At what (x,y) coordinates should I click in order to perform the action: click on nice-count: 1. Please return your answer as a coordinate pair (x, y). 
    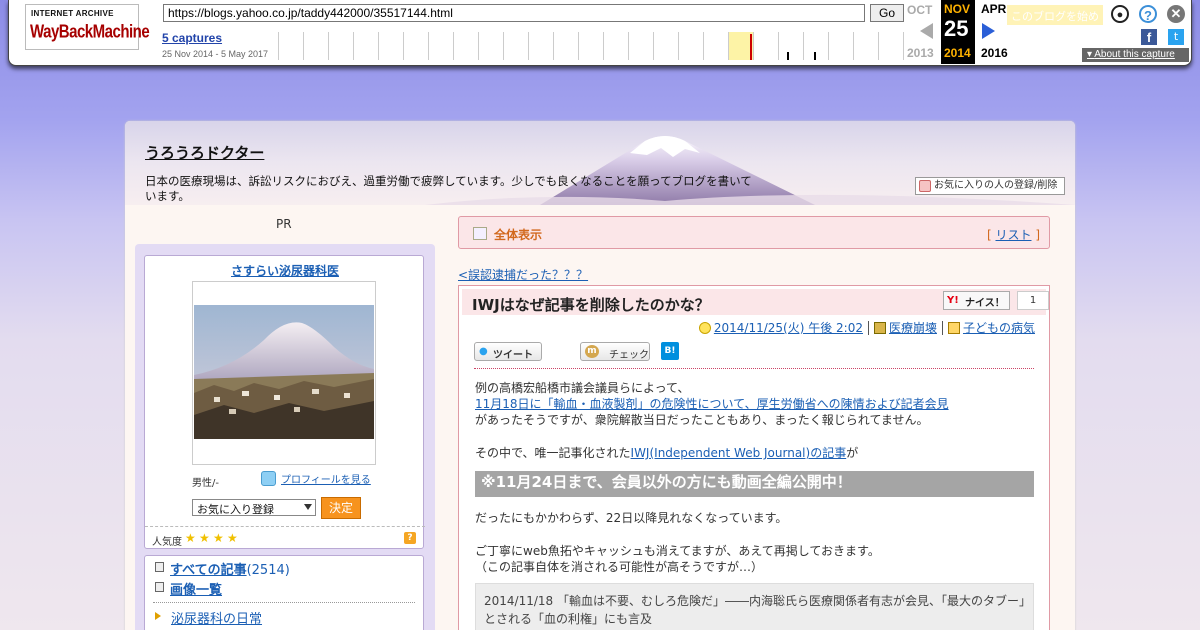
    Looking at the image, I should click on (1033, 300).